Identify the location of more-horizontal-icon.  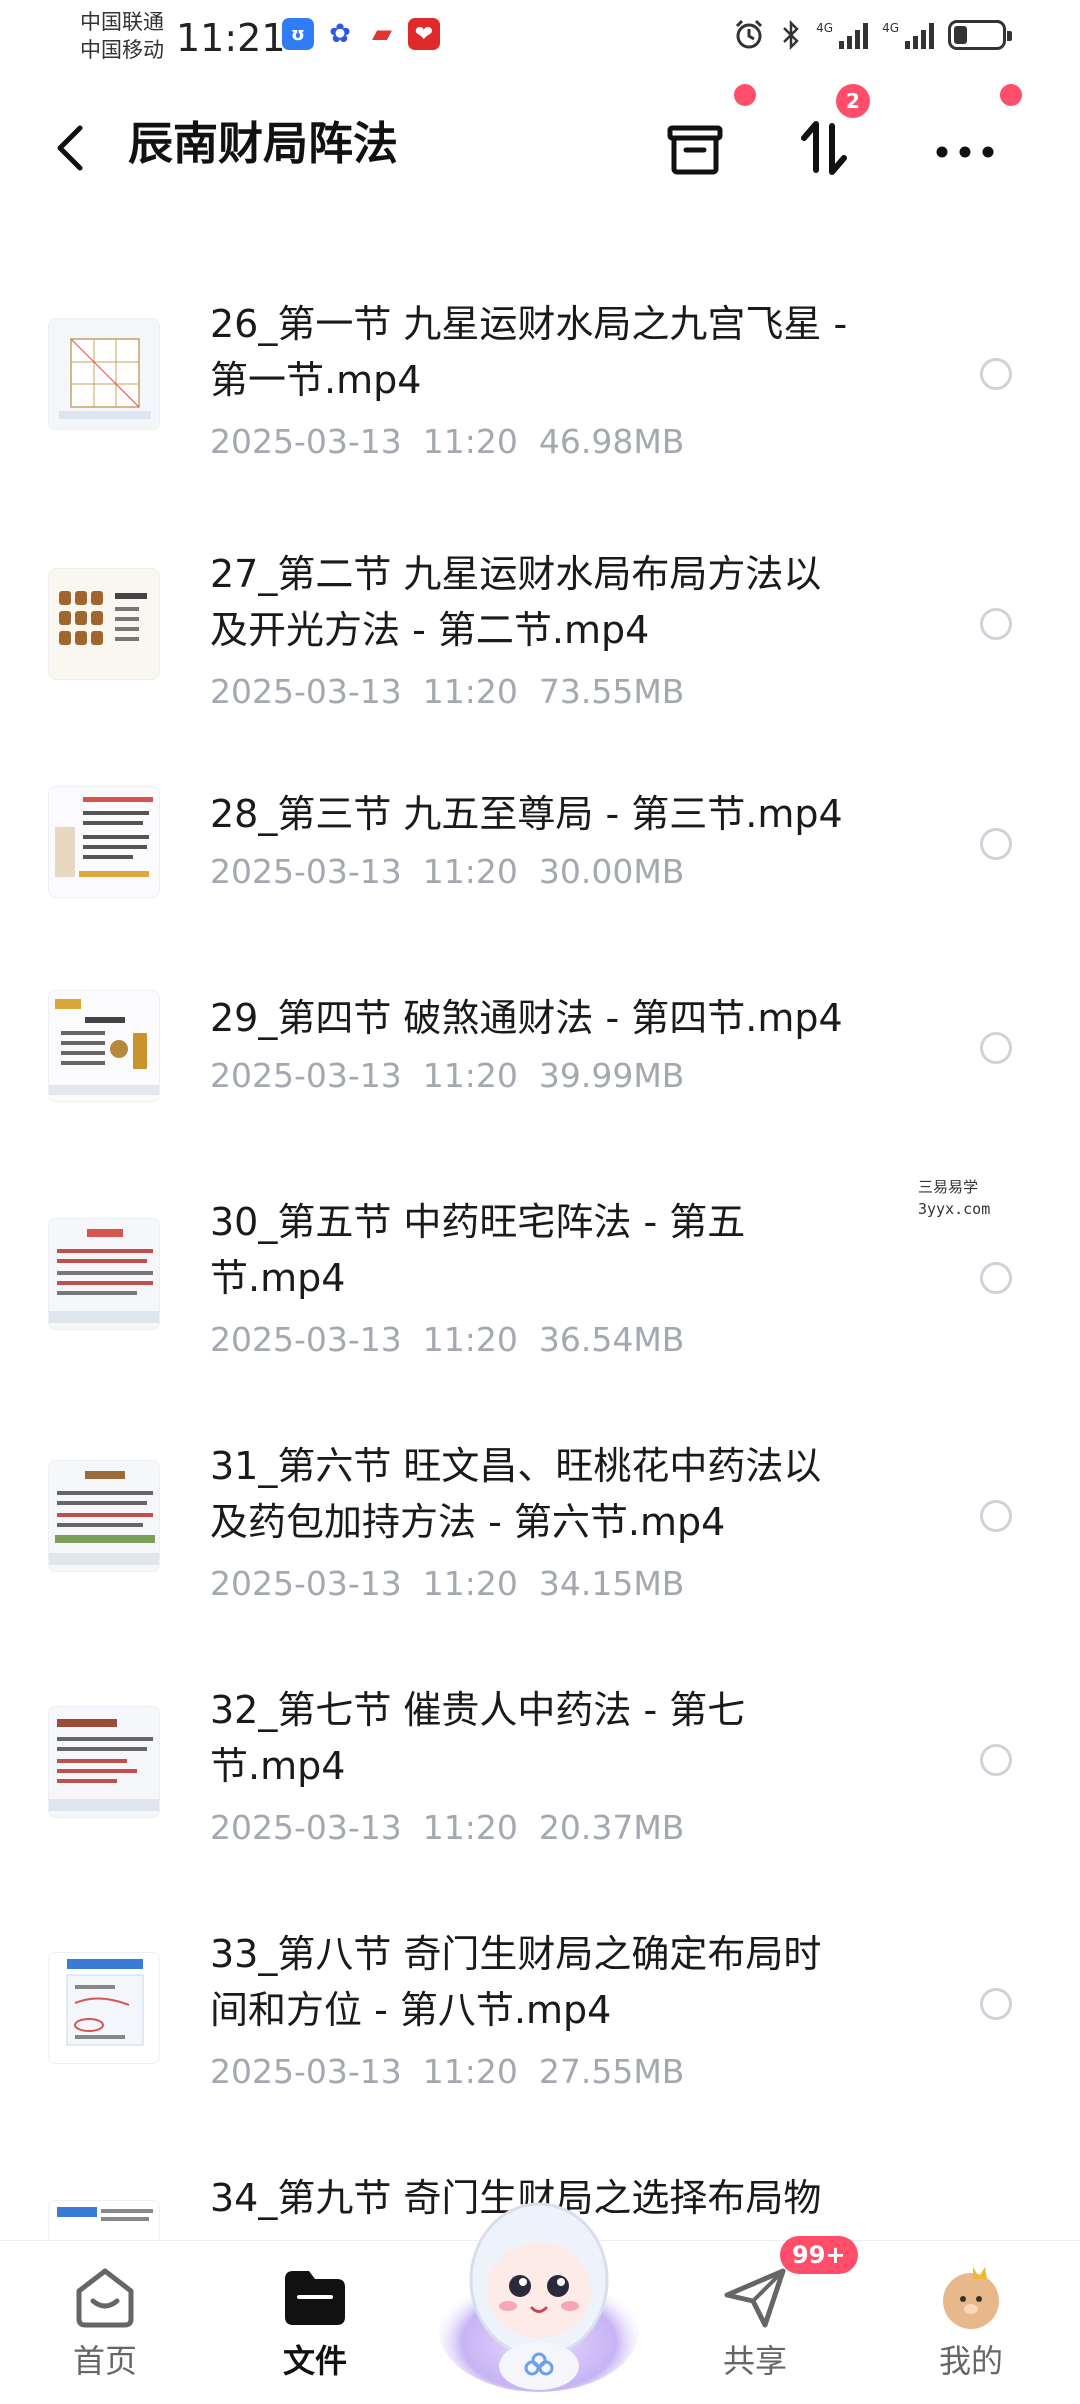
(965, 152).